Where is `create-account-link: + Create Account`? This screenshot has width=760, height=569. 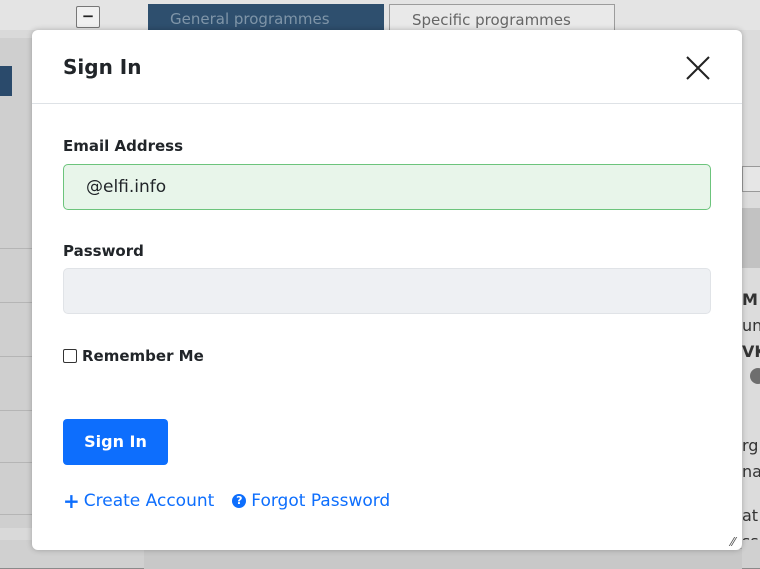 create-account-link: + Create Account is located at coordinates (138, 501).